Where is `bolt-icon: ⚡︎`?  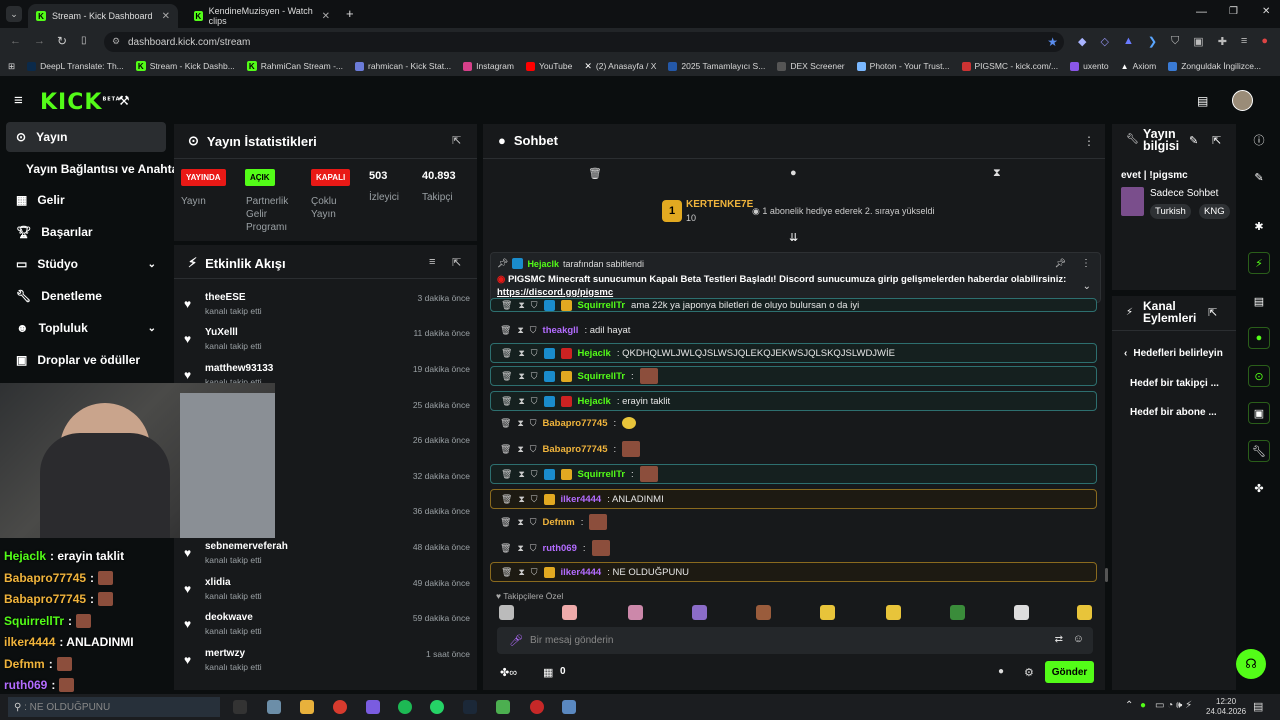 bolt-icon: ⚡︎ is located at coordinates (1259, 263).